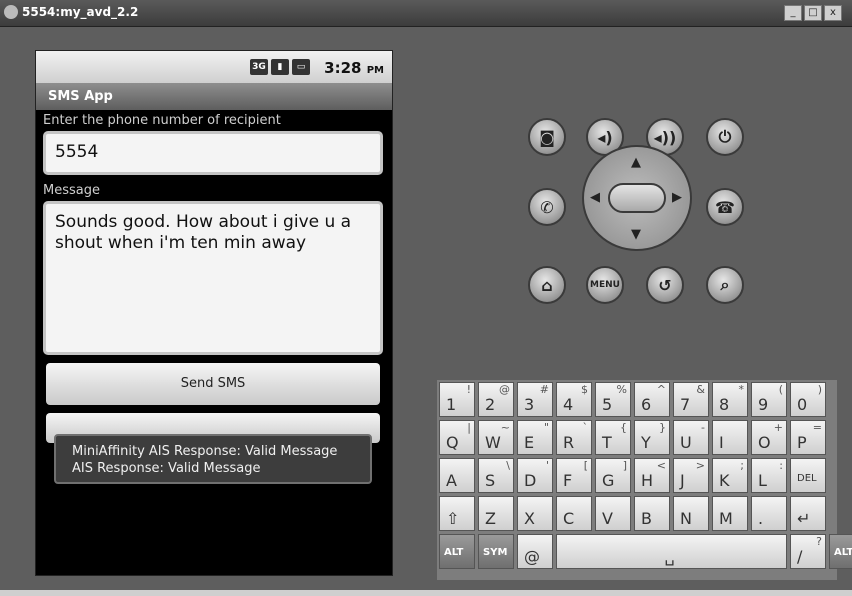 This screenshot has height=596, width=852. Describe the element at coordinates (547, 137) in the screenshot. I see `camera-icon: ◙` at that location.